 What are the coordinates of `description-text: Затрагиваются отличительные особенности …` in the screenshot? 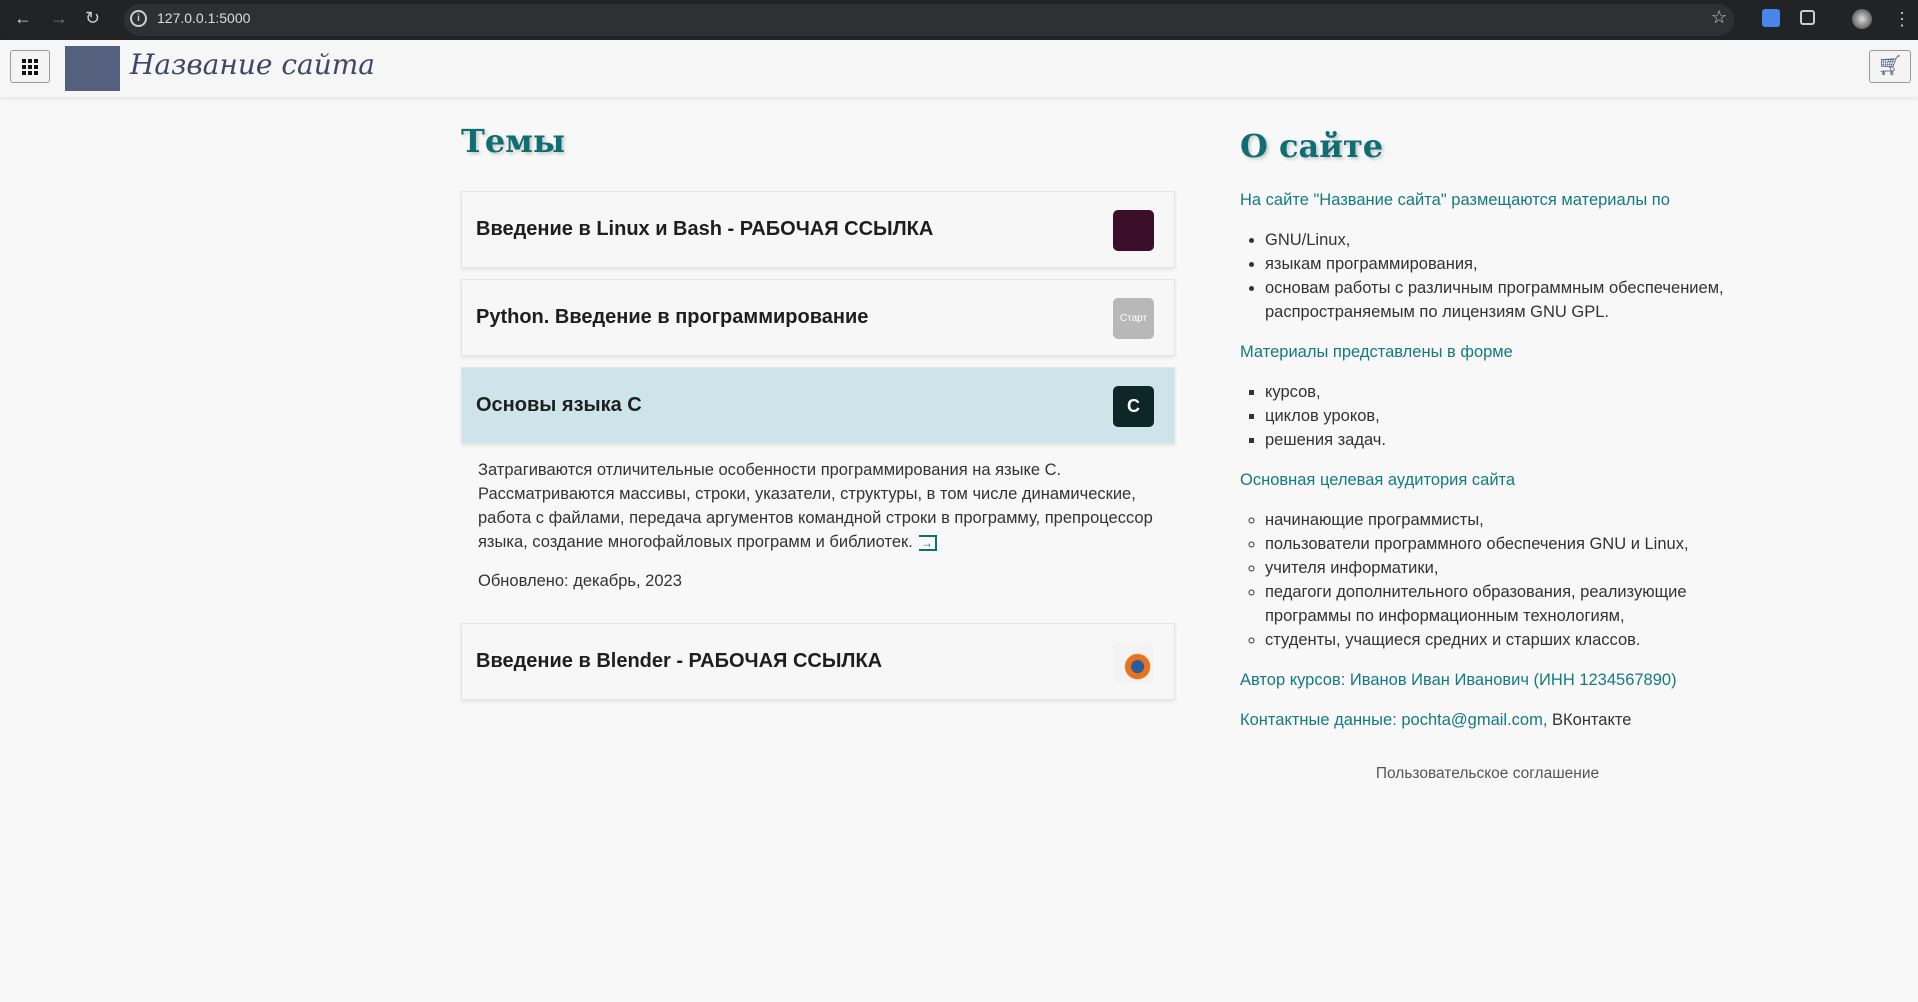 It's located at (815, 506).